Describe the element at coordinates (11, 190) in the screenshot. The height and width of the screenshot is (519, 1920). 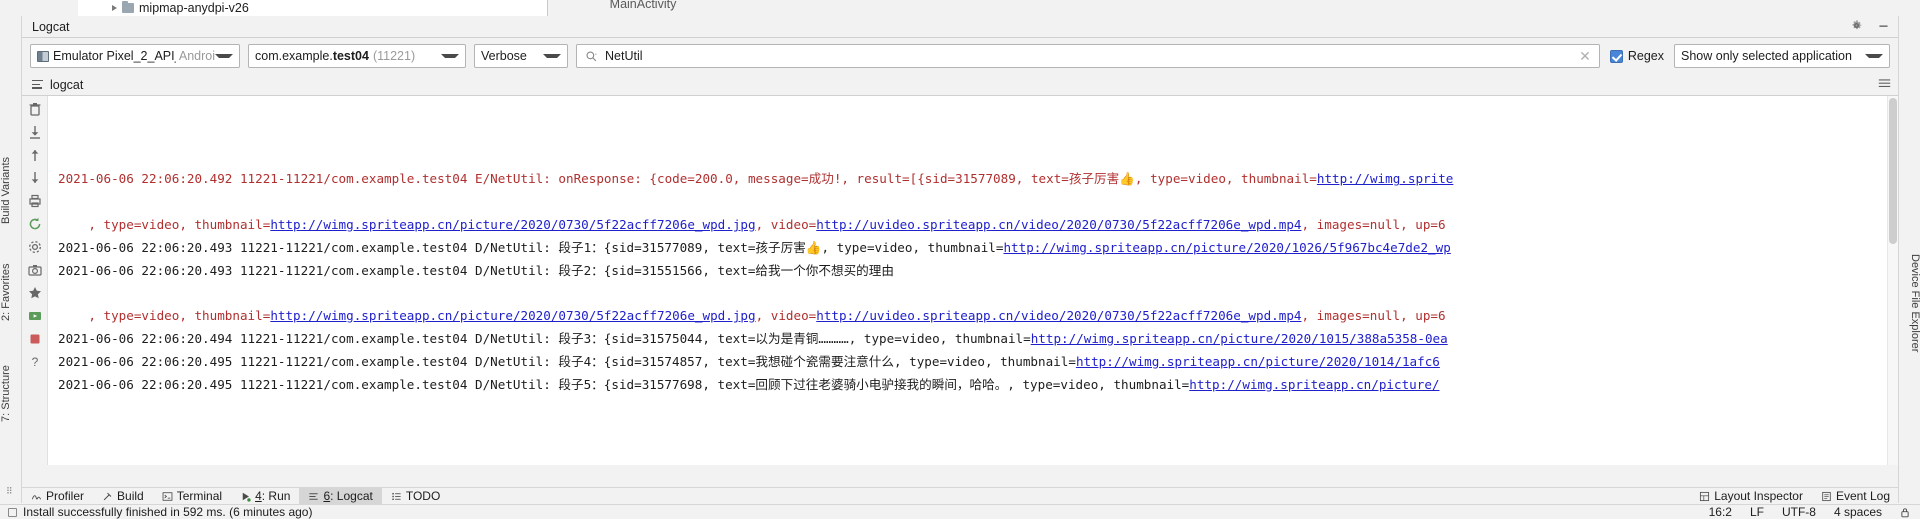
I see `sidebar-item-build-variants: Build Variants` at that location.